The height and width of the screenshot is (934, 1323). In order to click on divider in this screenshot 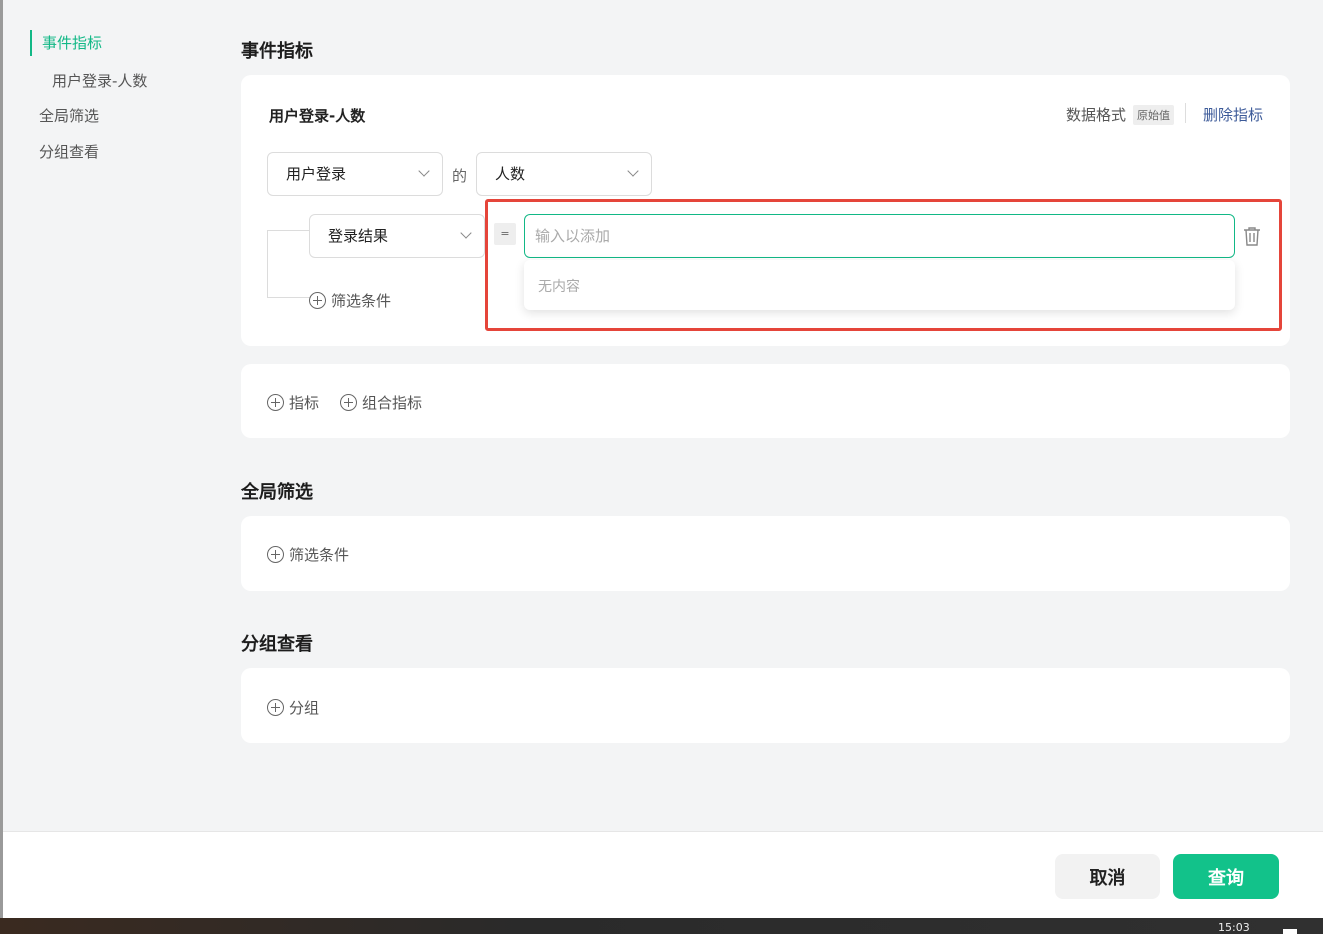, I will do `click(1185, 113)`.